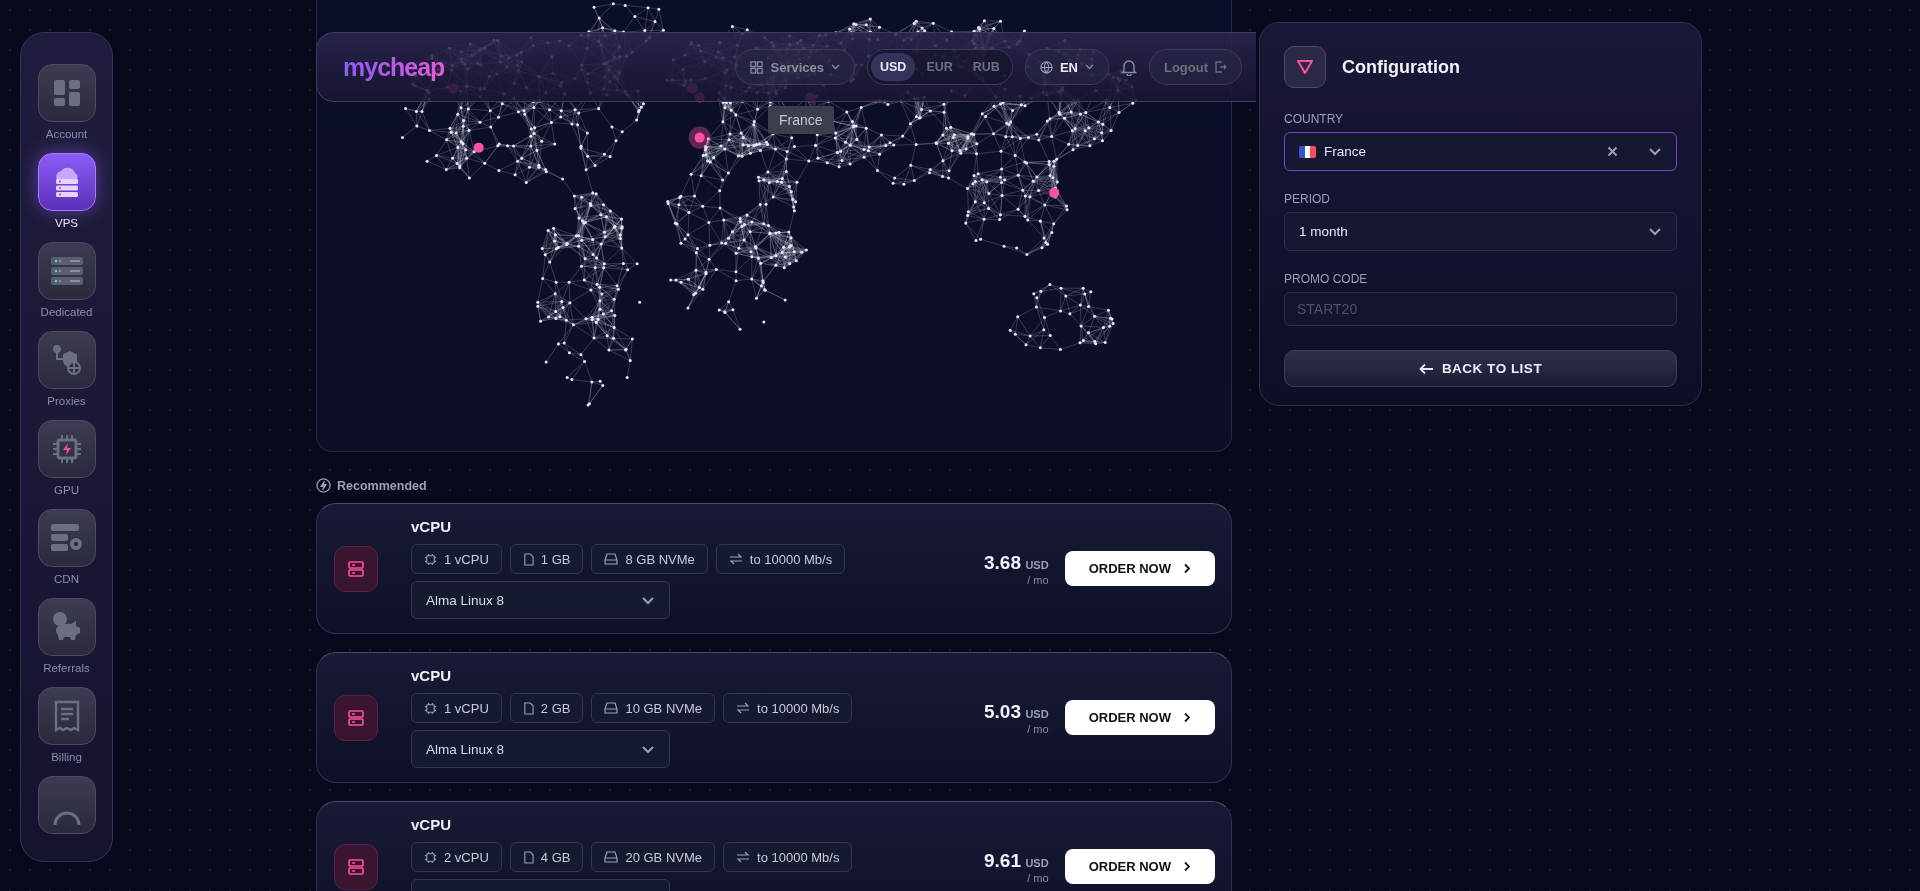 The height and width of the screenshot is (891, 1920). I want to click on field-label: COUNTRY, so click(1314, 119).